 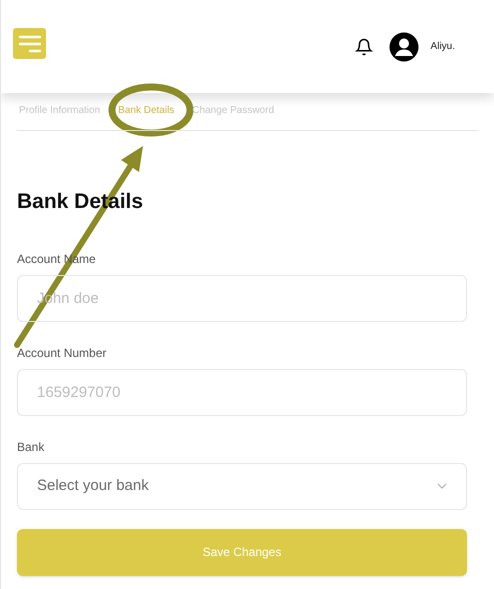 What do you see at coordinates (363, 46) in the screenshot?
I see `bell-icon` at bounding box center [363, 46].